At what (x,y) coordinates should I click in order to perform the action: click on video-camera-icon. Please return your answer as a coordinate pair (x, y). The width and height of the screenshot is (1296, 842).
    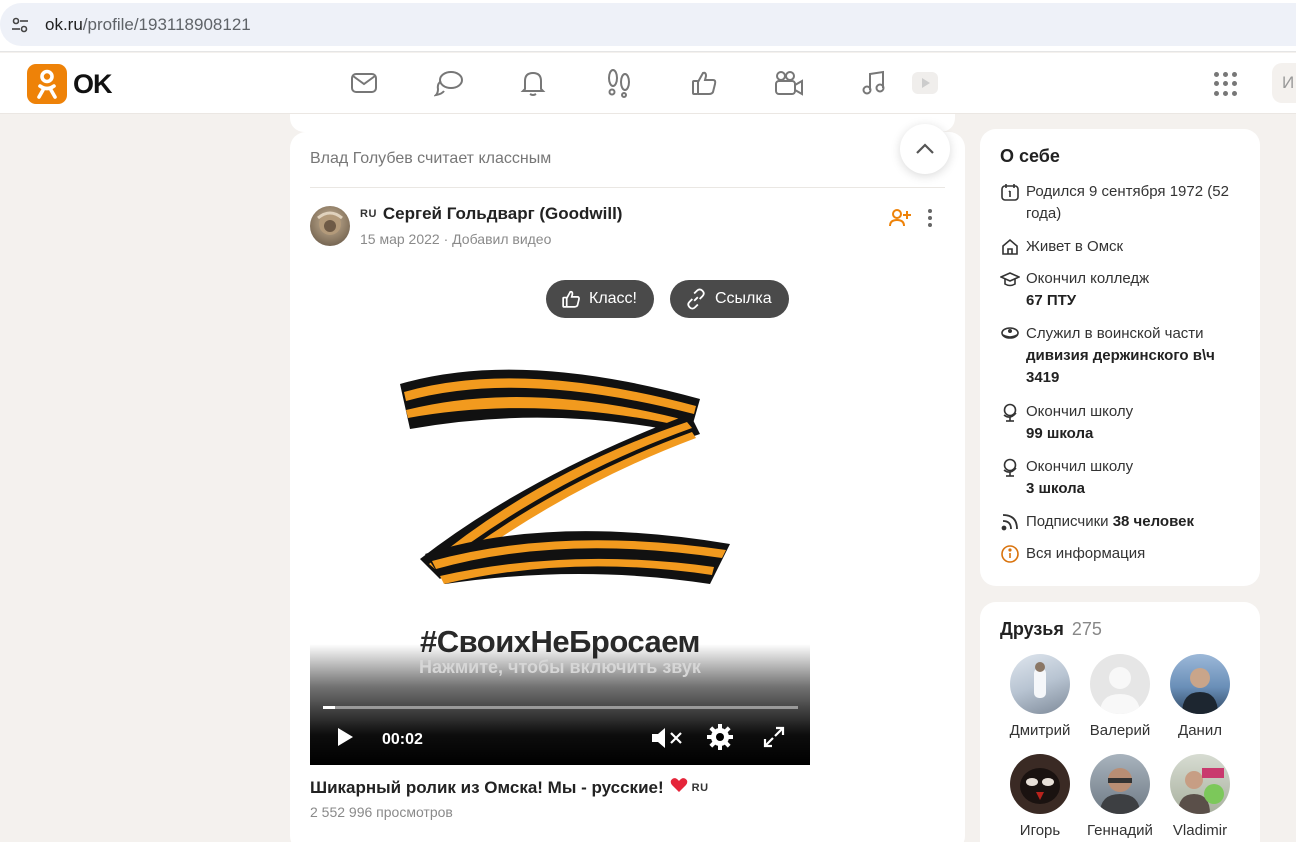
    Looking at the image, I should click on (789, 83).